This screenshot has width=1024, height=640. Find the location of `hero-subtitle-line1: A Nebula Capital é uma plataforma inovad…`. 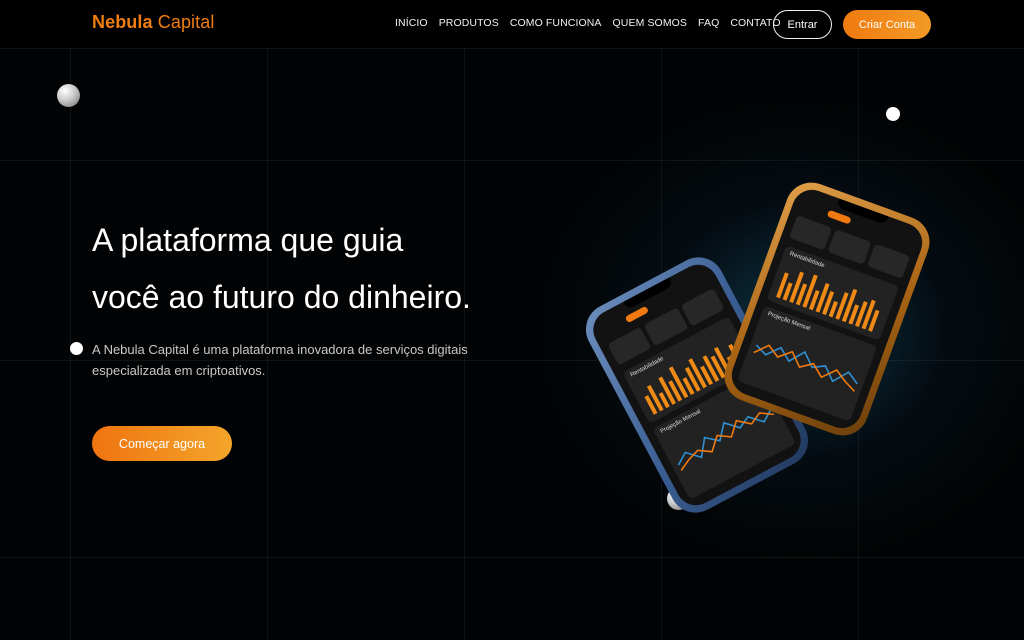

hero-subtitle-line1: A Nebula Capital é uma plataforma inovad… is located at coordinates (280, 349).